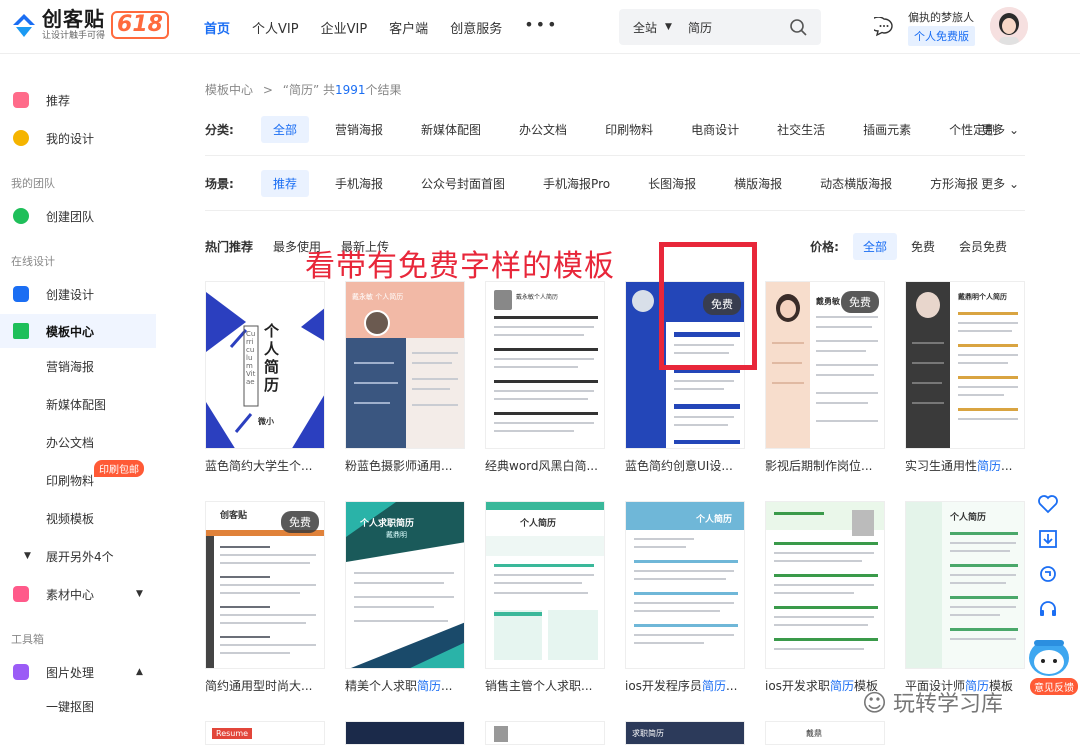 The image size is (1080, 745). I want to click on scene-more-button: 更多 ⌄, so click(1000, 183).